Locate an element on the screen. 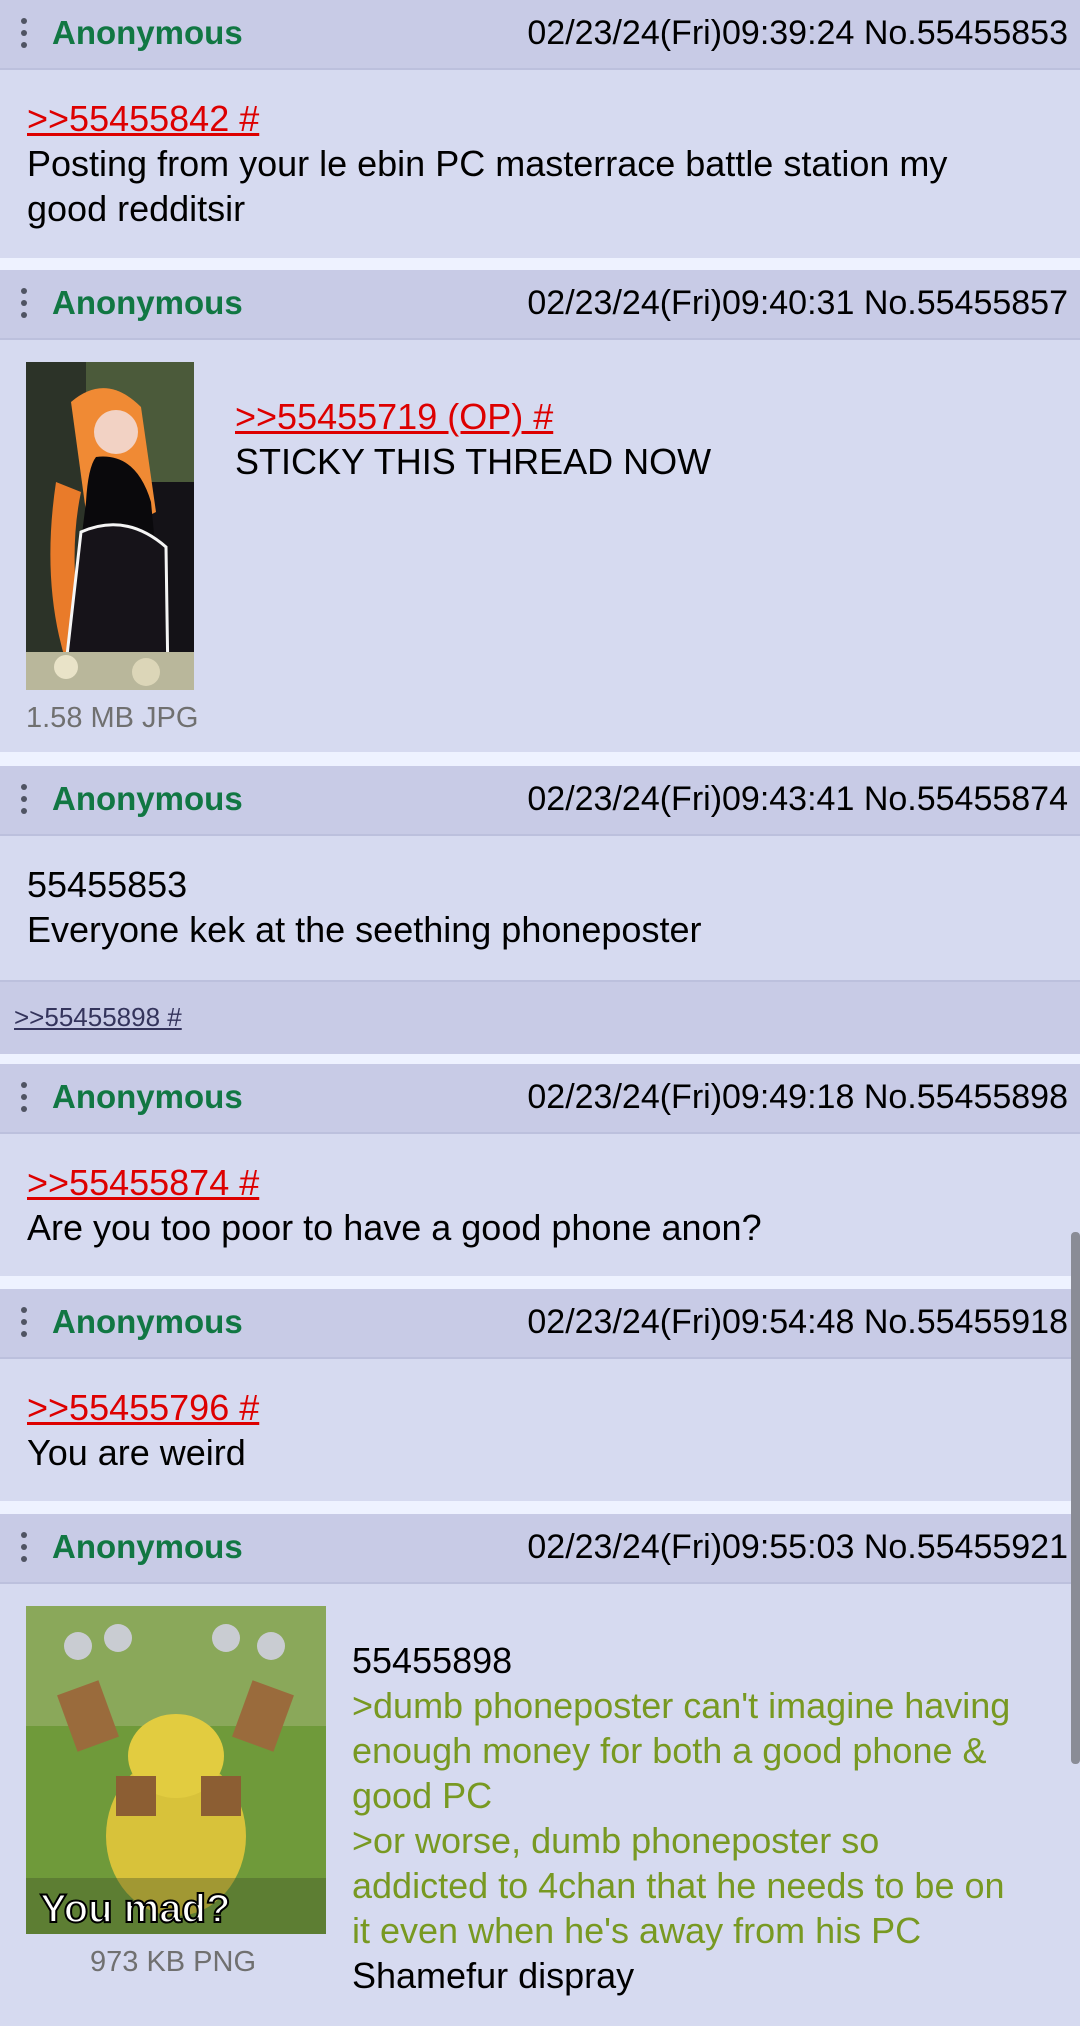 The image size is (1080, 2026). greentext-line: >dumb phoneposter can't imagine having is located at coordinates (681, 1705).